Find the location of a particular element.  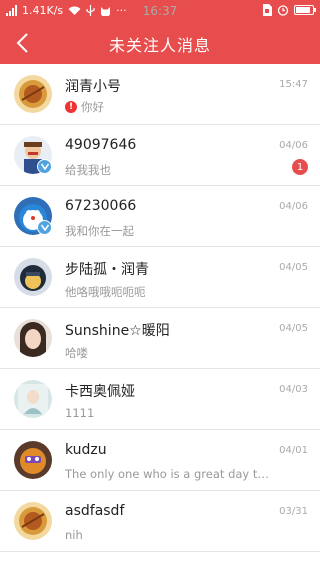

message-text: 给我我也 is located at coordinates (88, 170).